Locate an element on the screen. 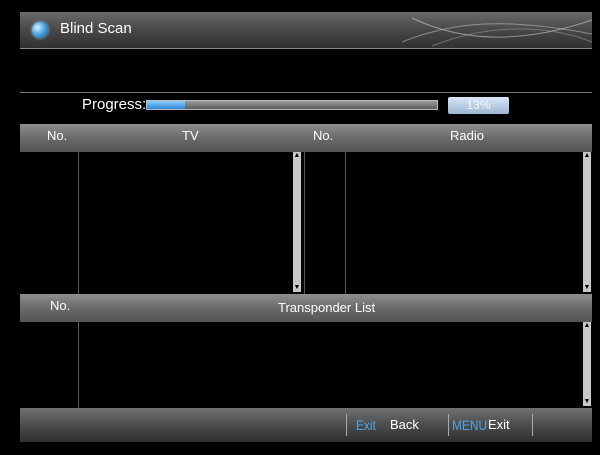  progress-bar is located at coordinates (292, 105).